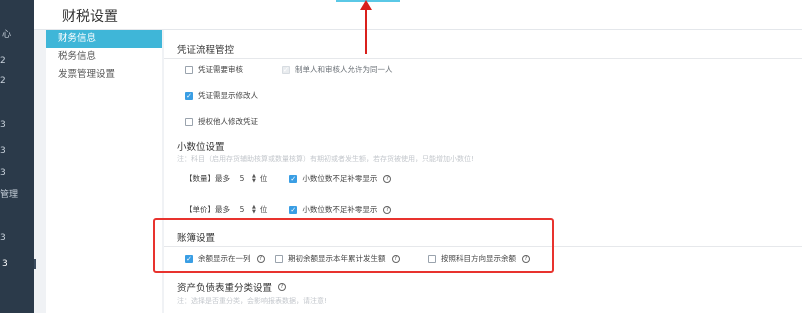  I want to click on nav-item-5: 3, so click(17, 151).